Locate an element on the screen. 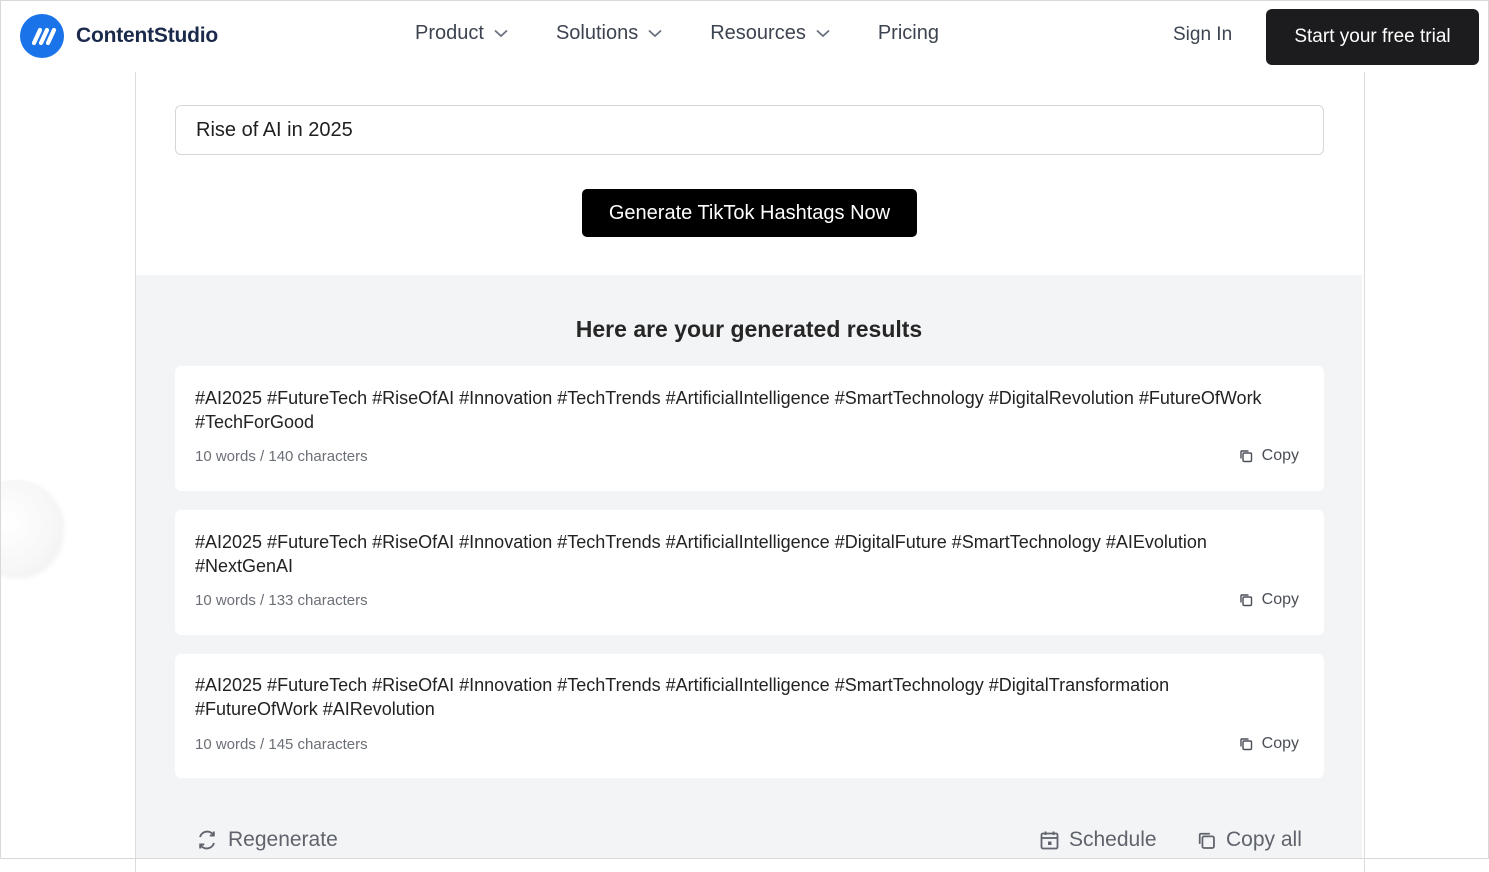 The width and height of the screenshot is (1489, 872). result-word-char-count: 10 words / 133 characters is located at coordinates (281, 600).